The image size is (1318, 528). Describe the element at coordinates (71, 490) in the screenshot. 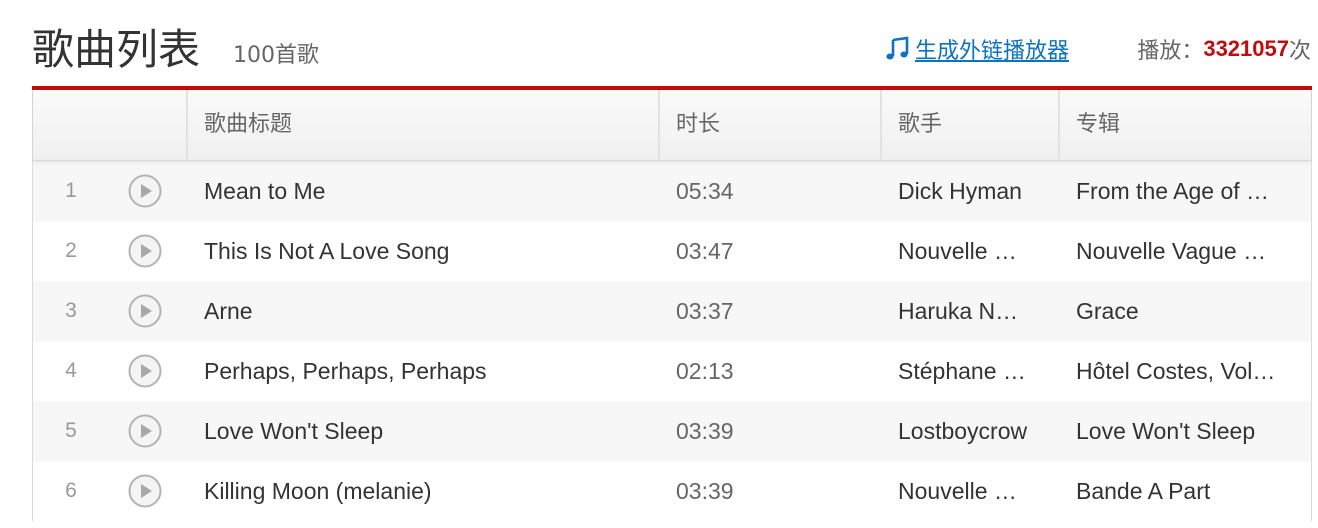

I see `row-index: 6` at that location.